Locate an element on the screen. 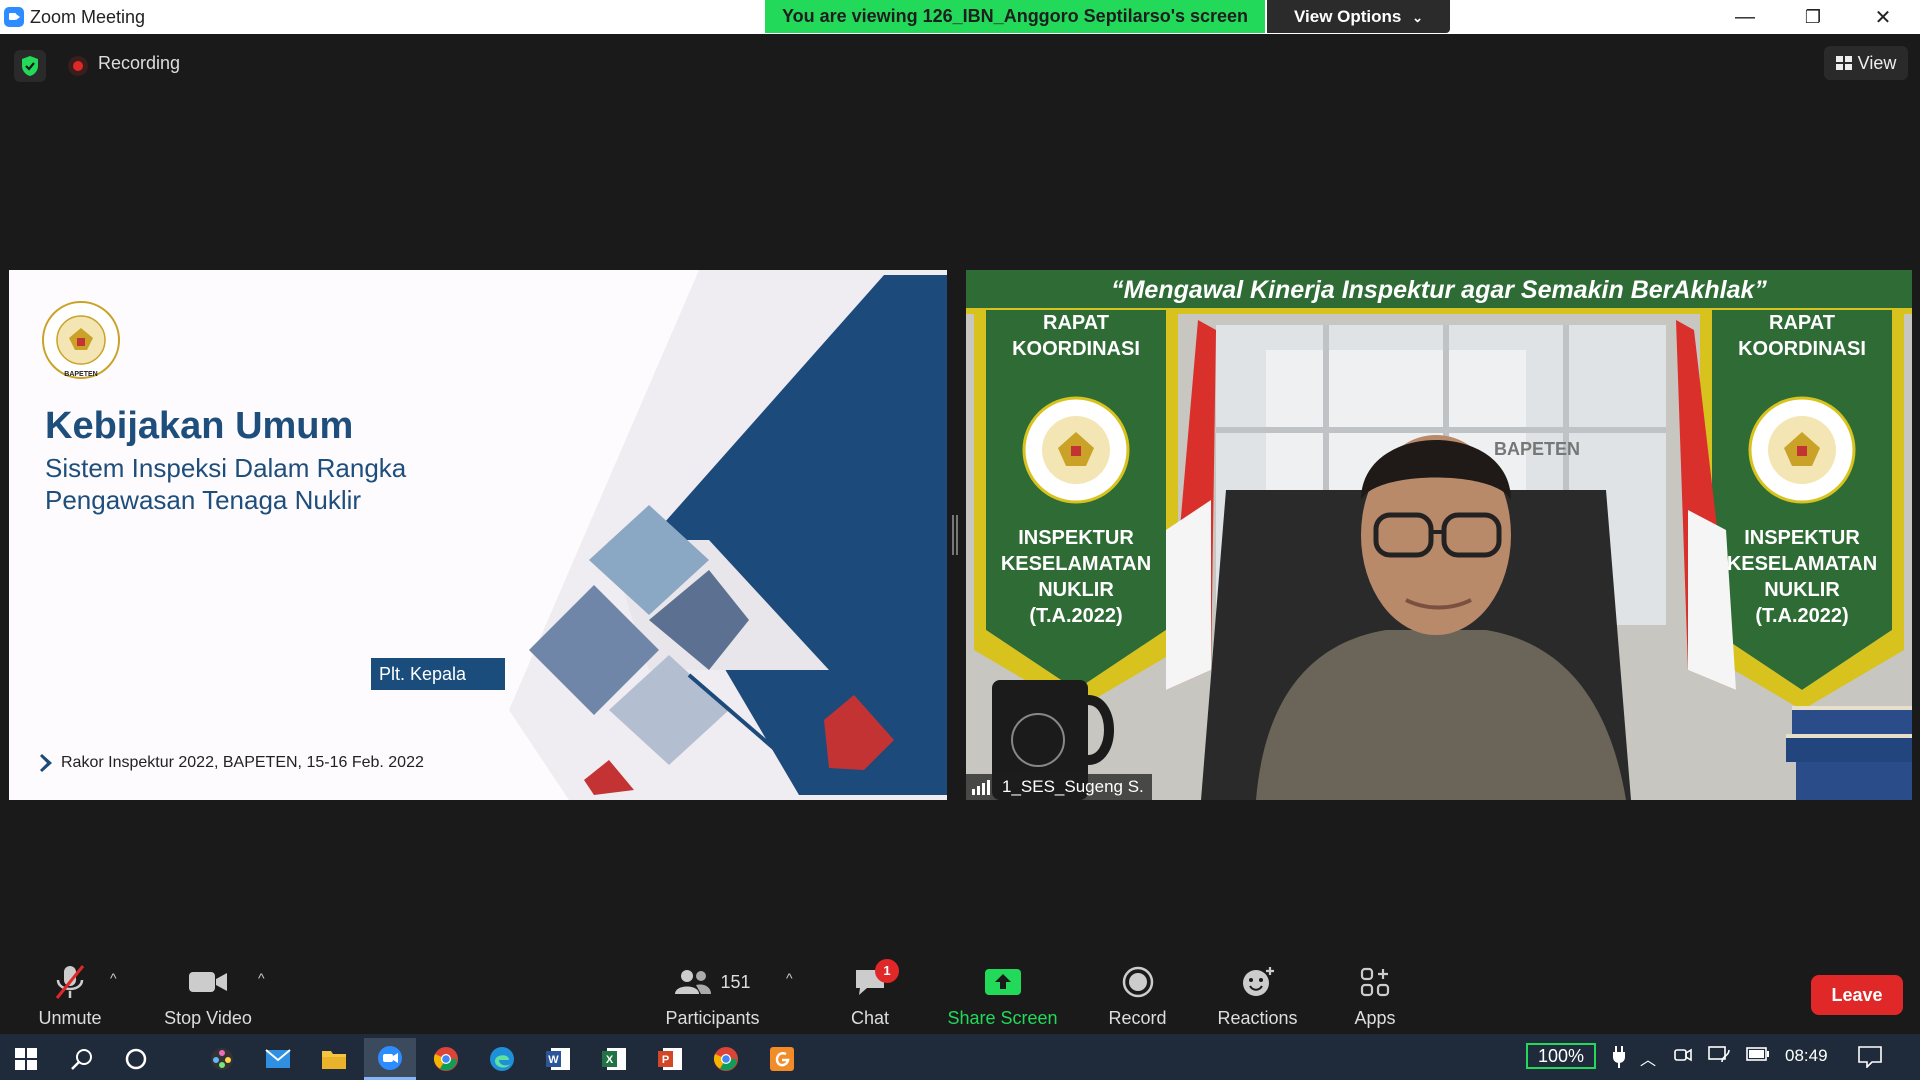 The width and height of the screenshot is (1920, 1080). participants-label: Participants is located at coordinates (712, 1018).